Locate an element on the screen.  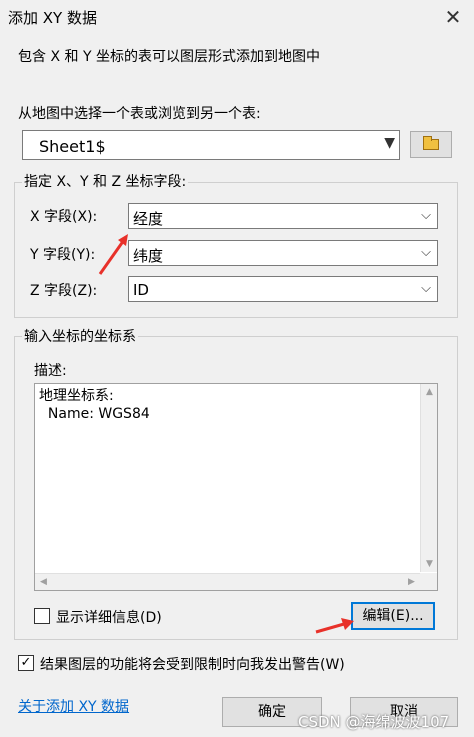
description-text: 地理坐标系: Name: WGS84 is located at coordinates (94, 405).